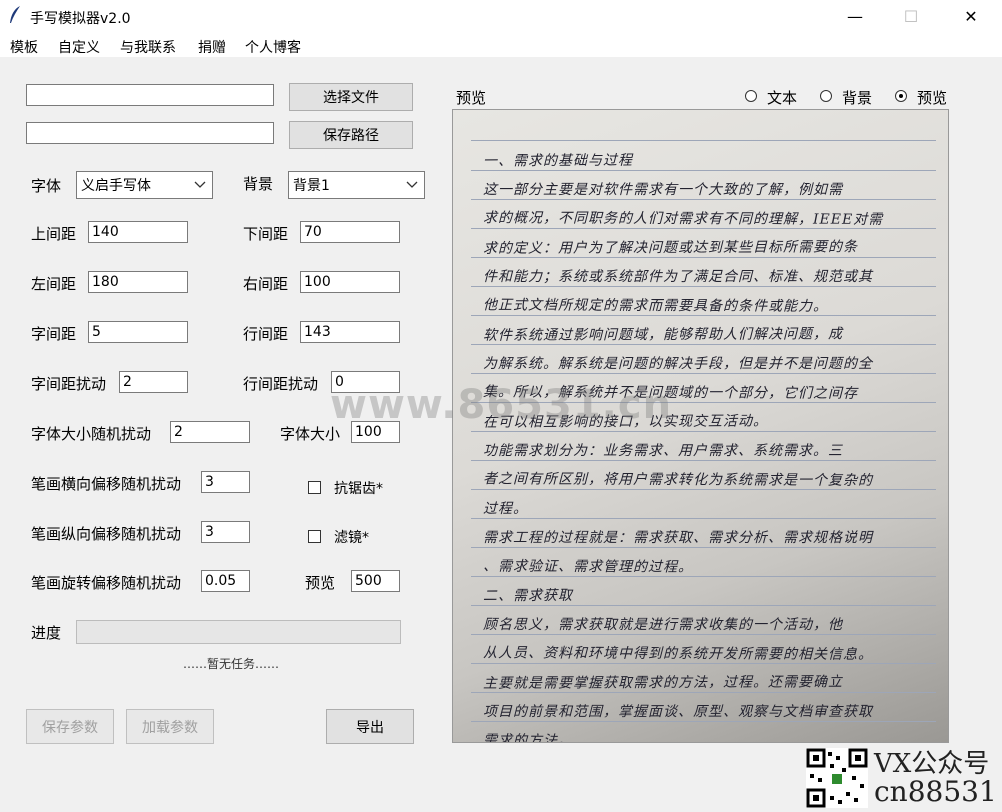 The width and height of the screenshot is (1002, 812). What do you see at coordinates (901, 96) in the screenshot?
I see `radio-preview` at bounding box center [901, 96].